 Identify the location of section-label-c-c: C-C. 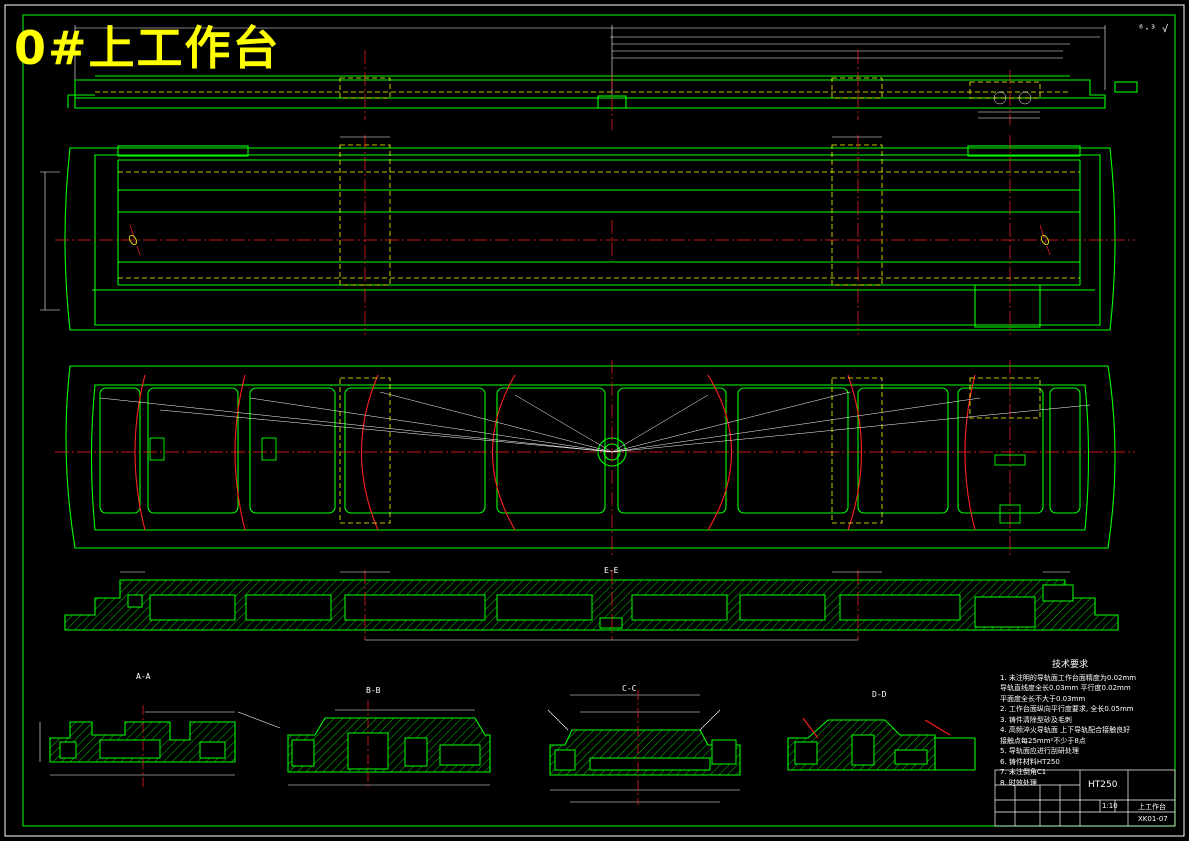
(629, 688).